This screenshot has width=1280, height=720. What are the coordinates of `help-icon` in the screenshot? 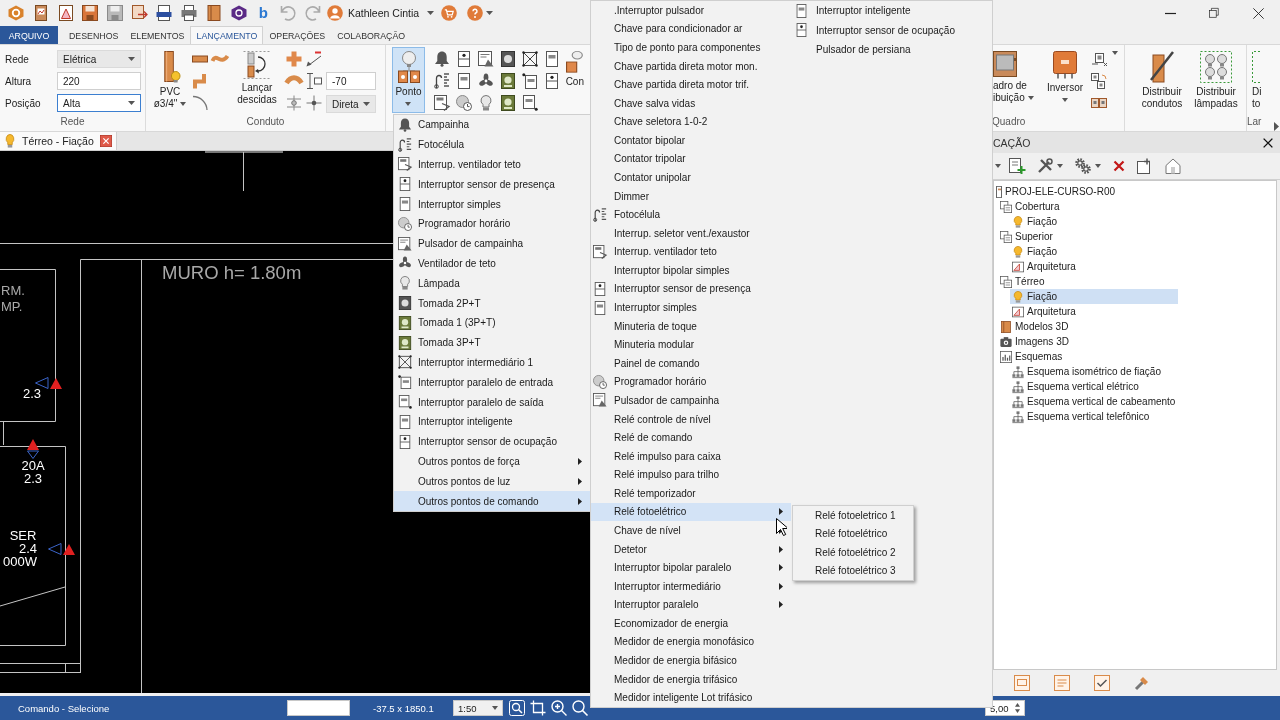 It's located at (475, 13).